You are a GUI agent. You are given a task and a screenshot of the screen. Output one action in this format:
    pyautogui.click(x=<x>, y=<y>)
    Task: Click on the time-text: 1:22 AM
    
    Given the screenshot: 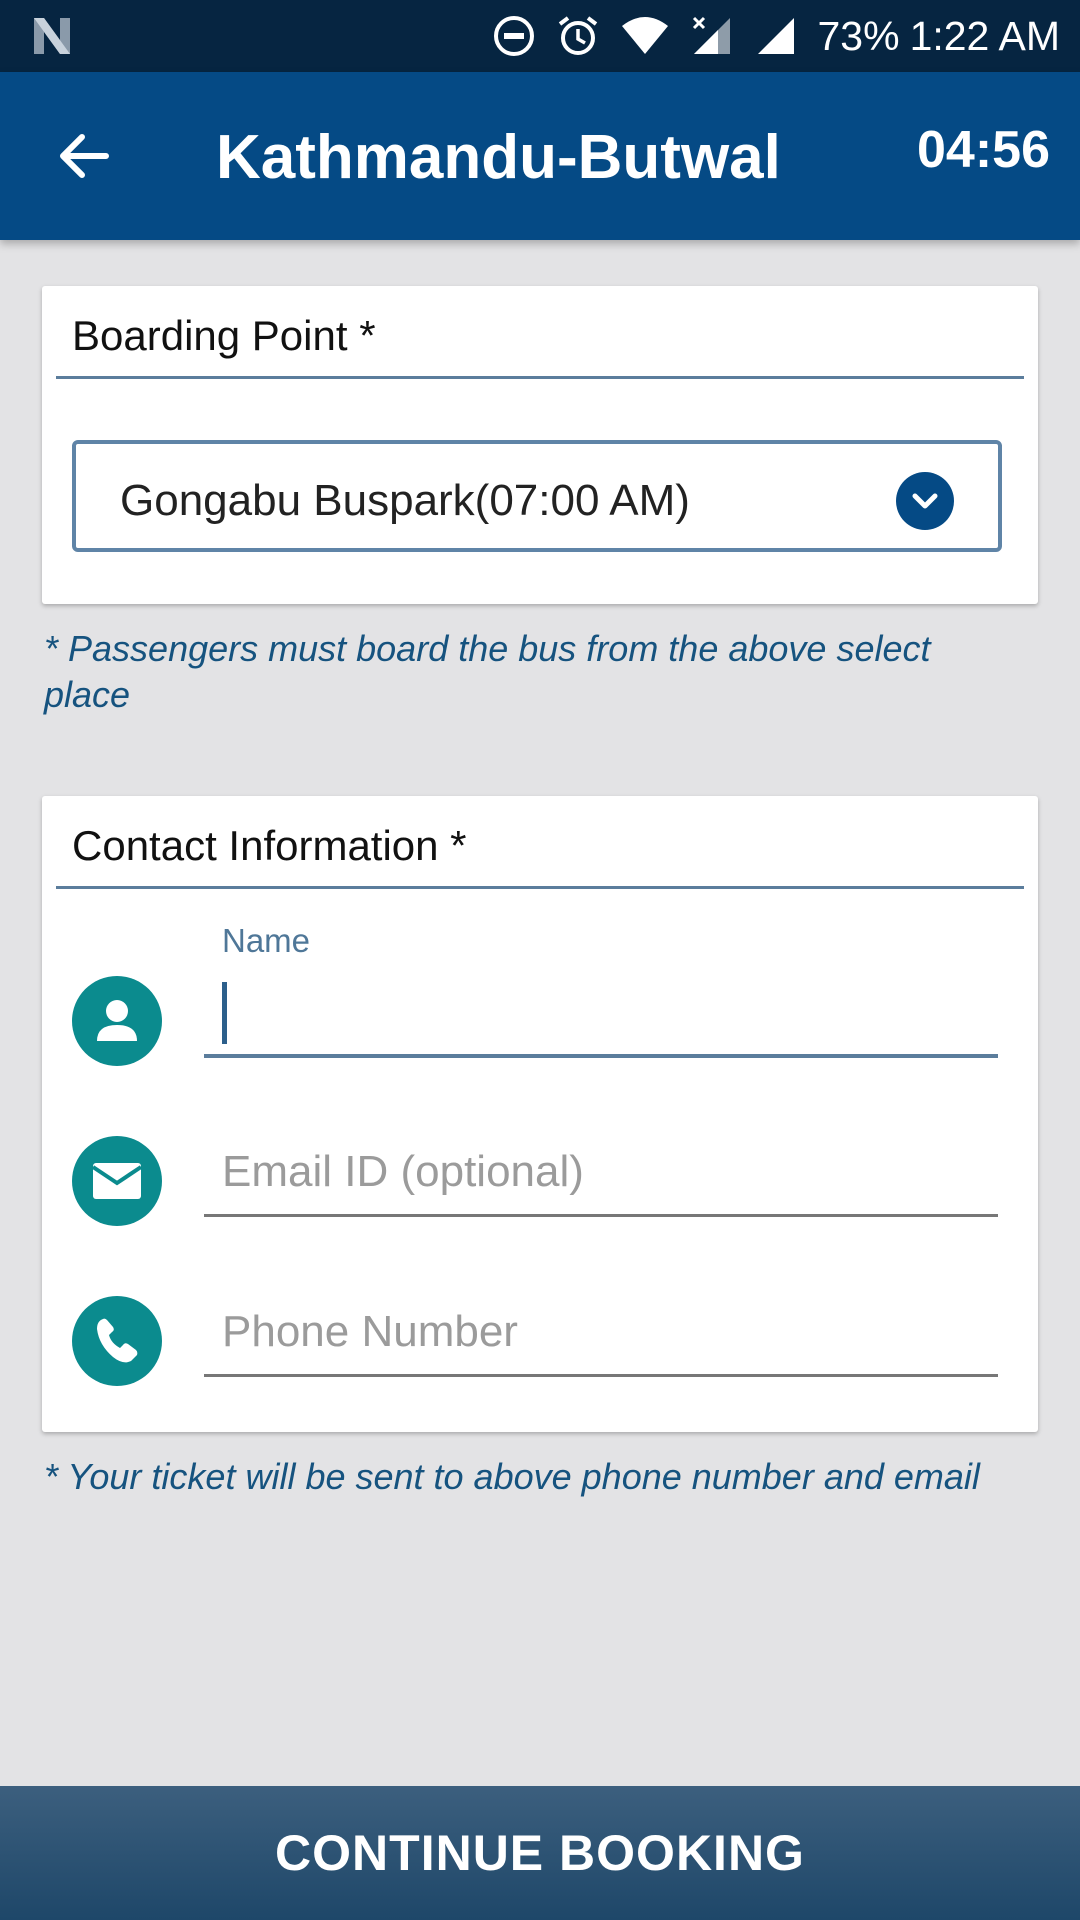 What is the action you would take?
    pyautogui.click(x=984, y=35)
    